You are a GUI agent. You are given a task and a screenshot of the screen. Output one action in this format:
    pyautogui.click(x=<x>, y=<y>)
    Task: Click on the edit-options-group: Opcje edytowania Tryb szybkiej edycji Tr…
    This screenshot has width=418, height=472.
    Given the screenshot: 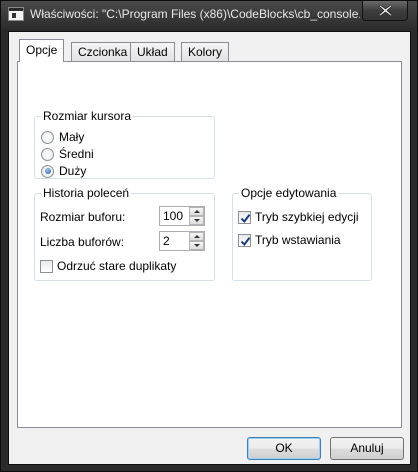 What is the action you would take?
    pyautogui.click(x=302, y=233)
    